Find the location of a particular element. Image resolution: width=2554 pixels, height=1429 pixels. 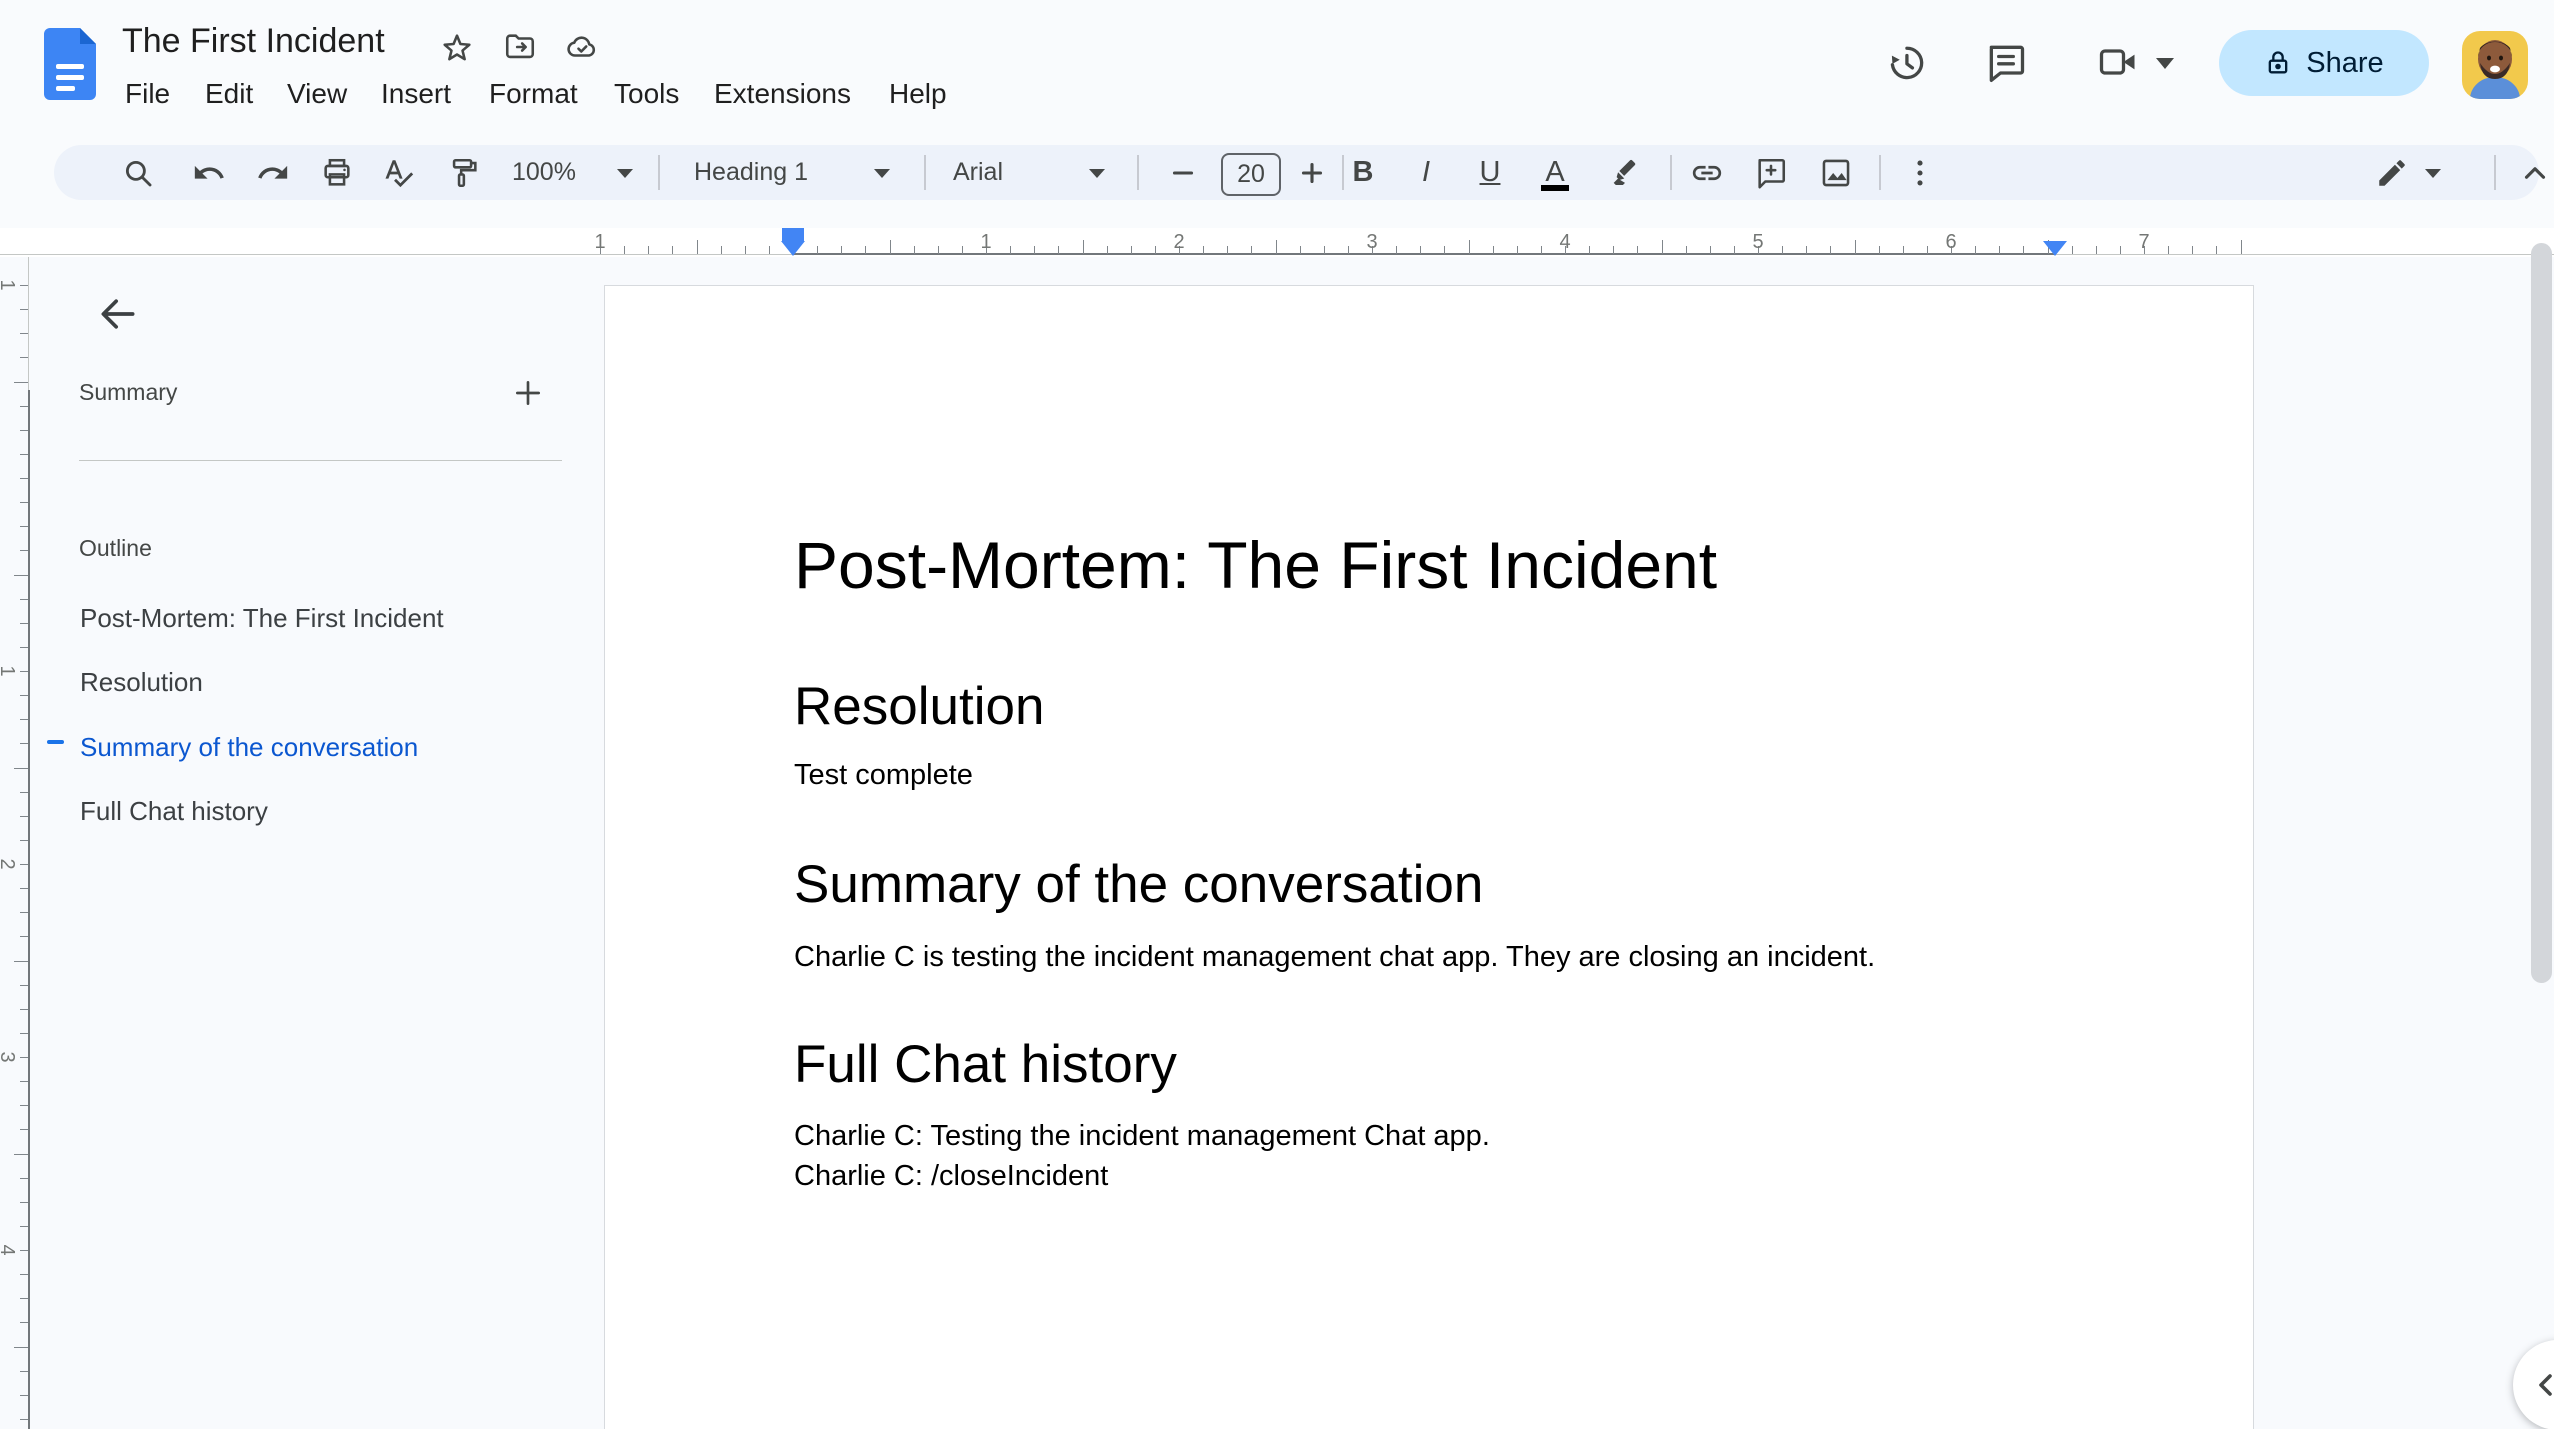

meet-dropdown-caret-icon is located at coordinates (2165, 63).